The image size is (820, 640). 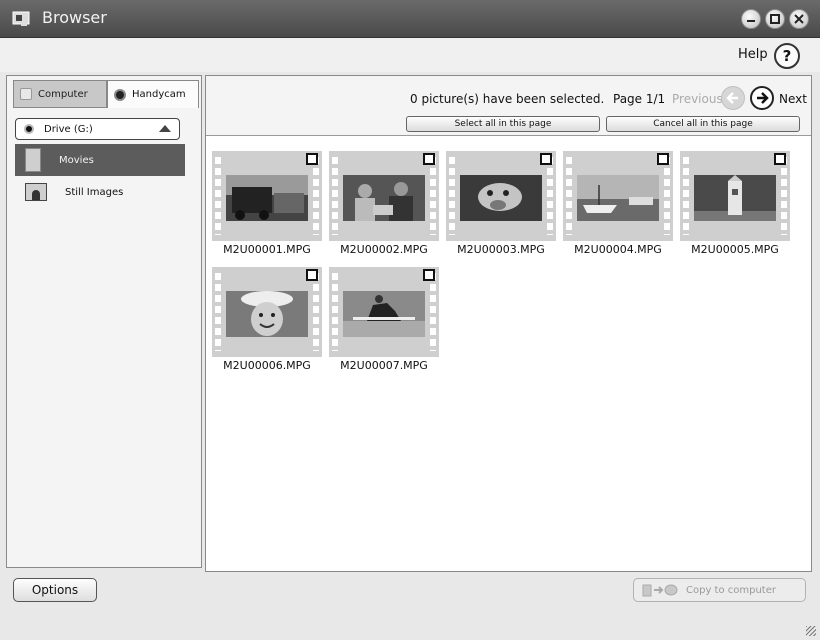 I want to click on copy-to-computer-icon, so click(x=660, y=590).